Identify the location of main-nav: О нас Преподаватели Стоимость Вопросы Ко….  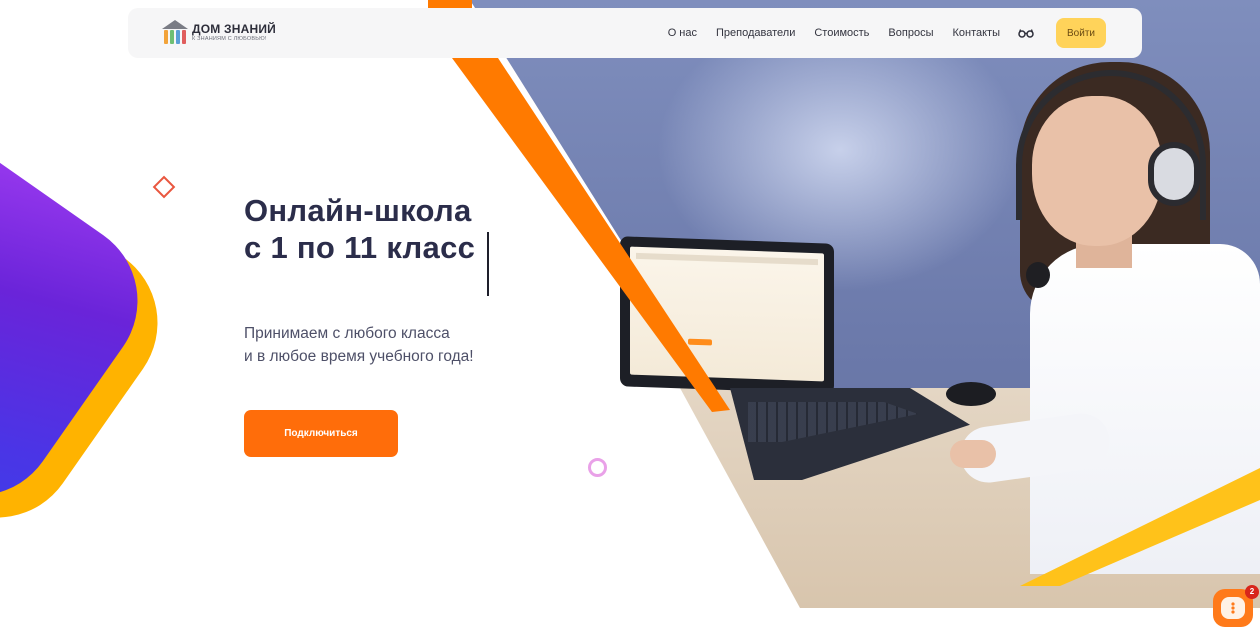
(905, 33).